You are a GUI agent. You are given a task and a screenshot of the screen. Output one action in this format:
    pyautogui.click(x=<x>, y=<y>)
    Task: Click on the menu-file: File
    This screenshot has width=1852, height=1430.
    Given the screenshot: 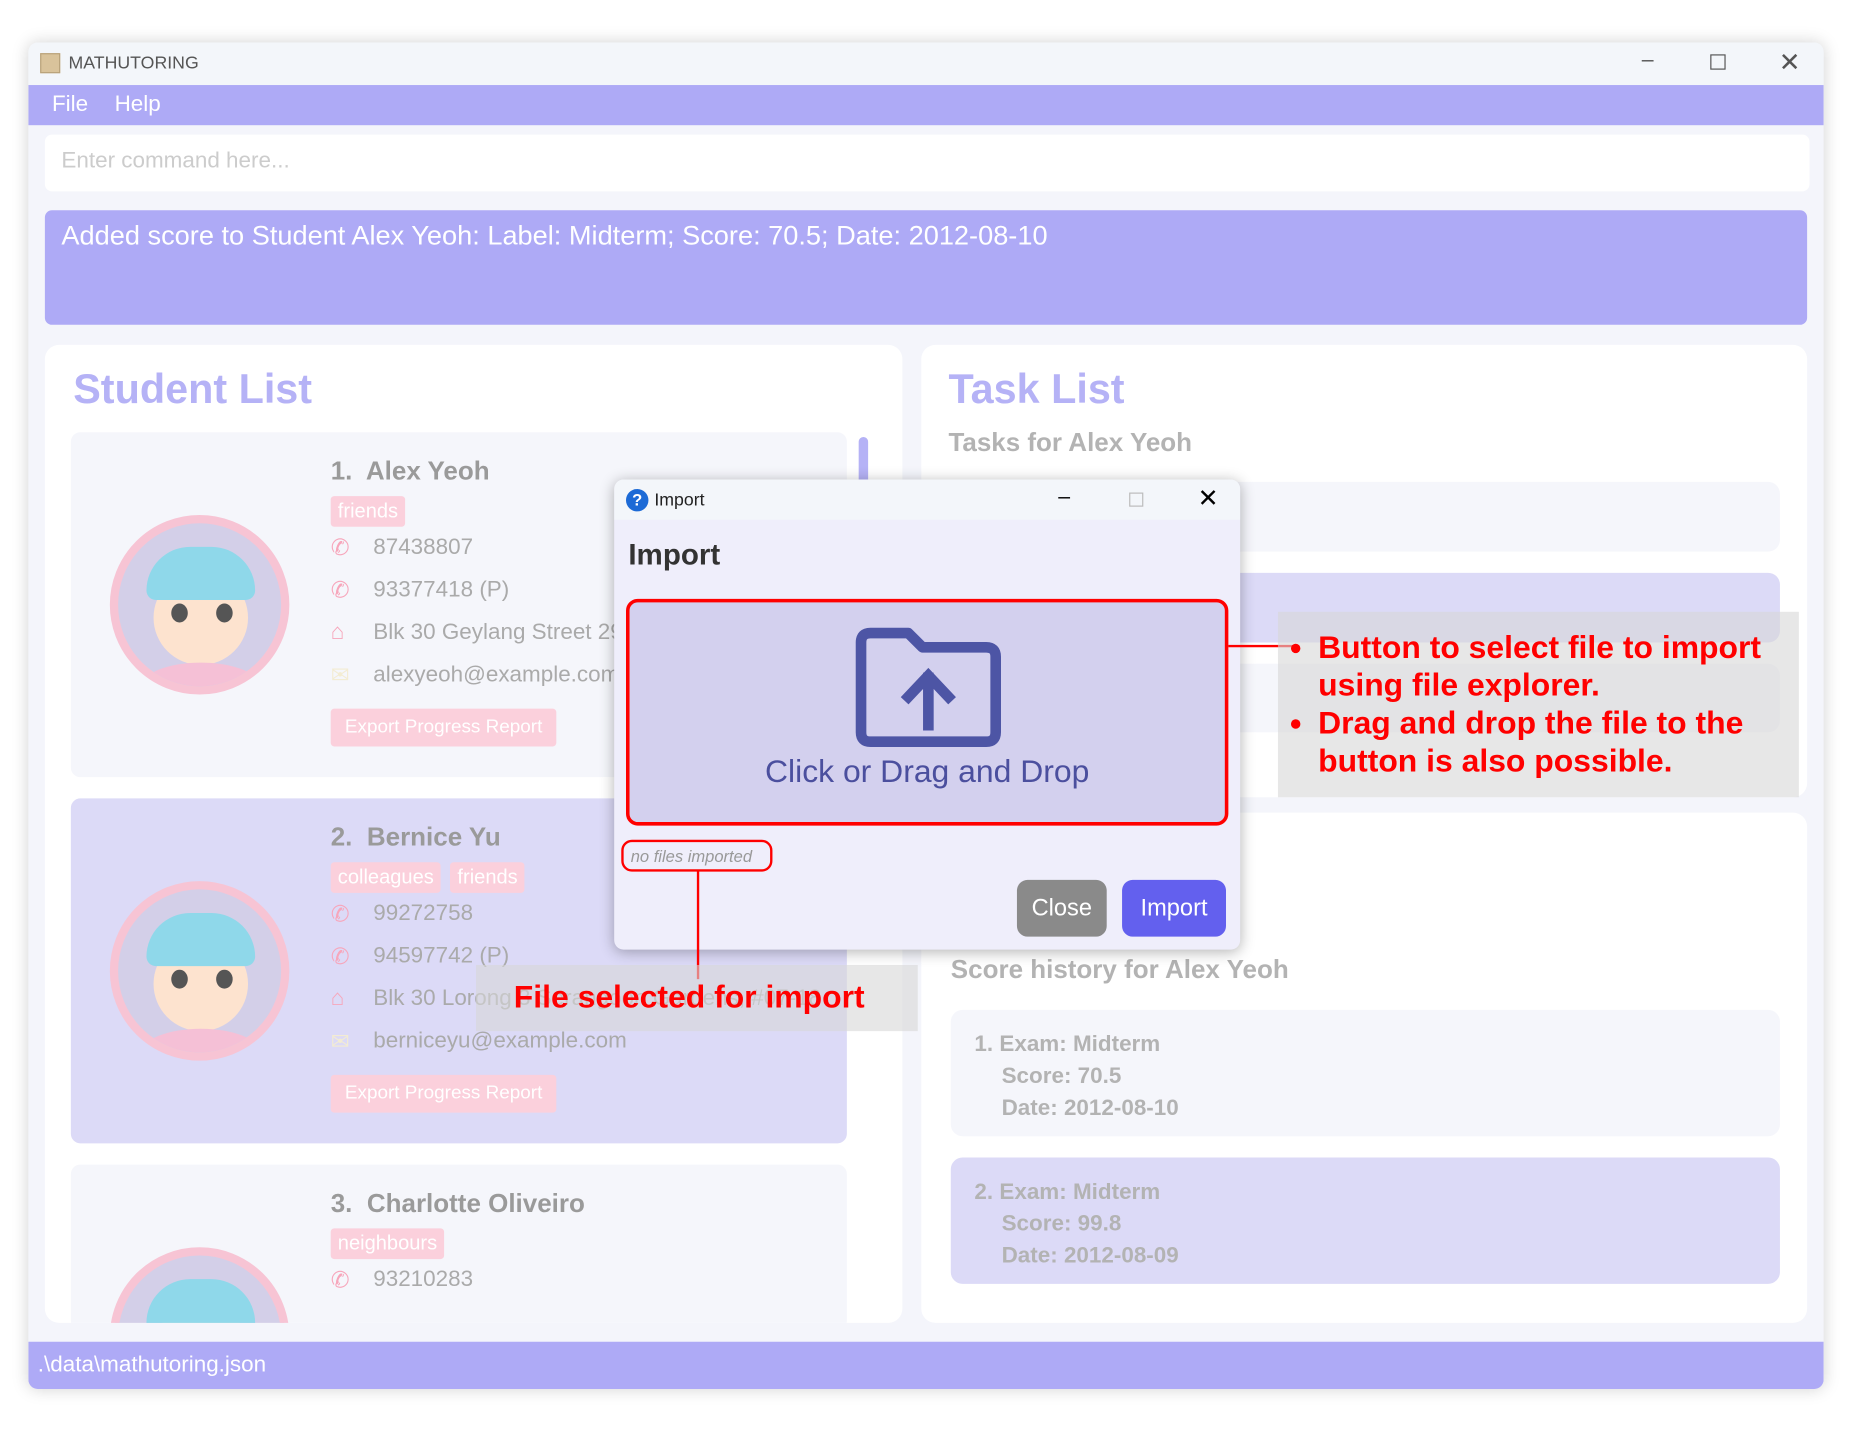 What is the action you would take?
    pyautogui.click(x=70, y=105)
    